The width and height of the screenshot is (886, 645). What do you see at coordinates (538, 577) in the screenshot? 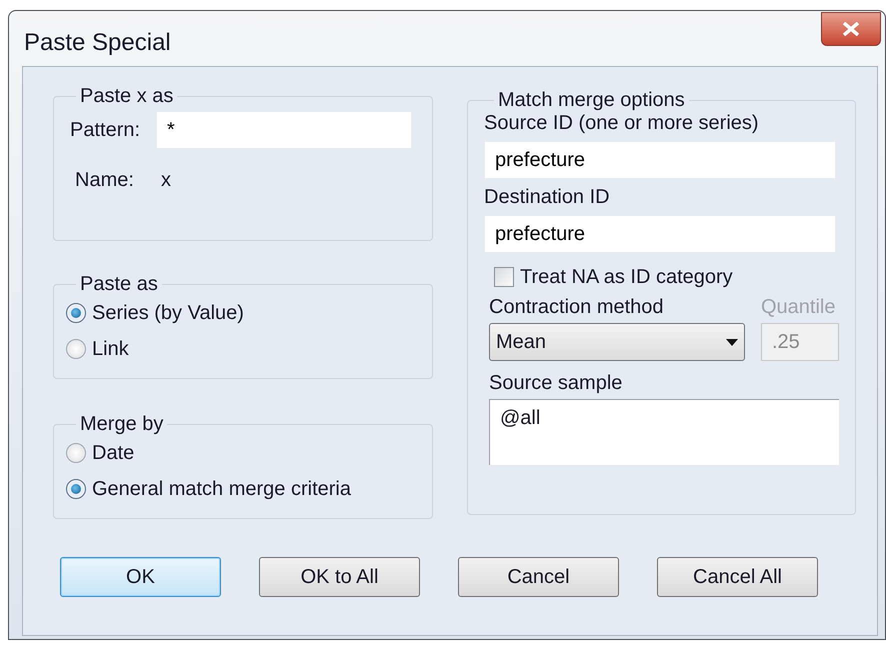
I see `dialog-button: Cancel` at bounding box center [538, 577].